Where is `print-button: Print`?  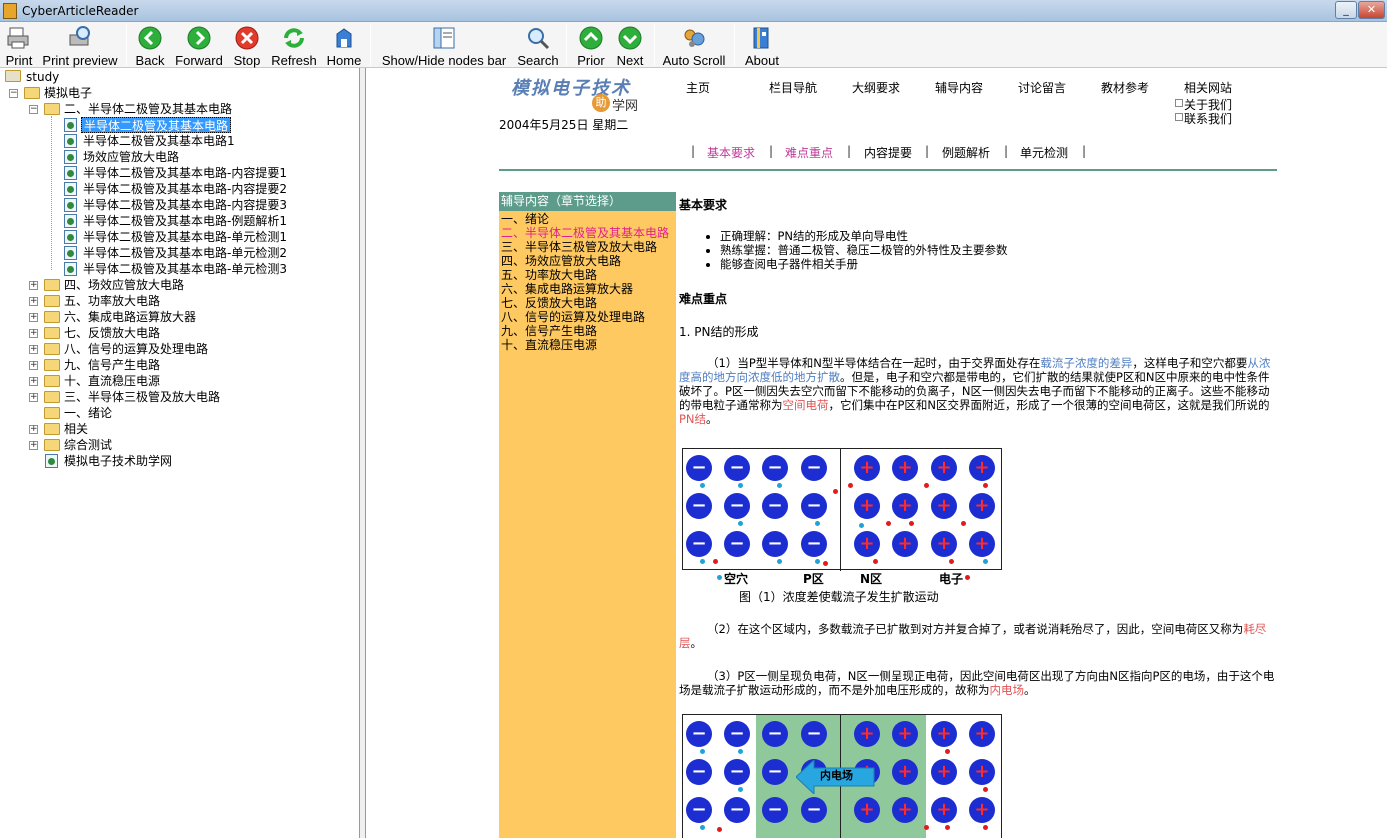
print-button: Print is located at coordinates (19, 45).